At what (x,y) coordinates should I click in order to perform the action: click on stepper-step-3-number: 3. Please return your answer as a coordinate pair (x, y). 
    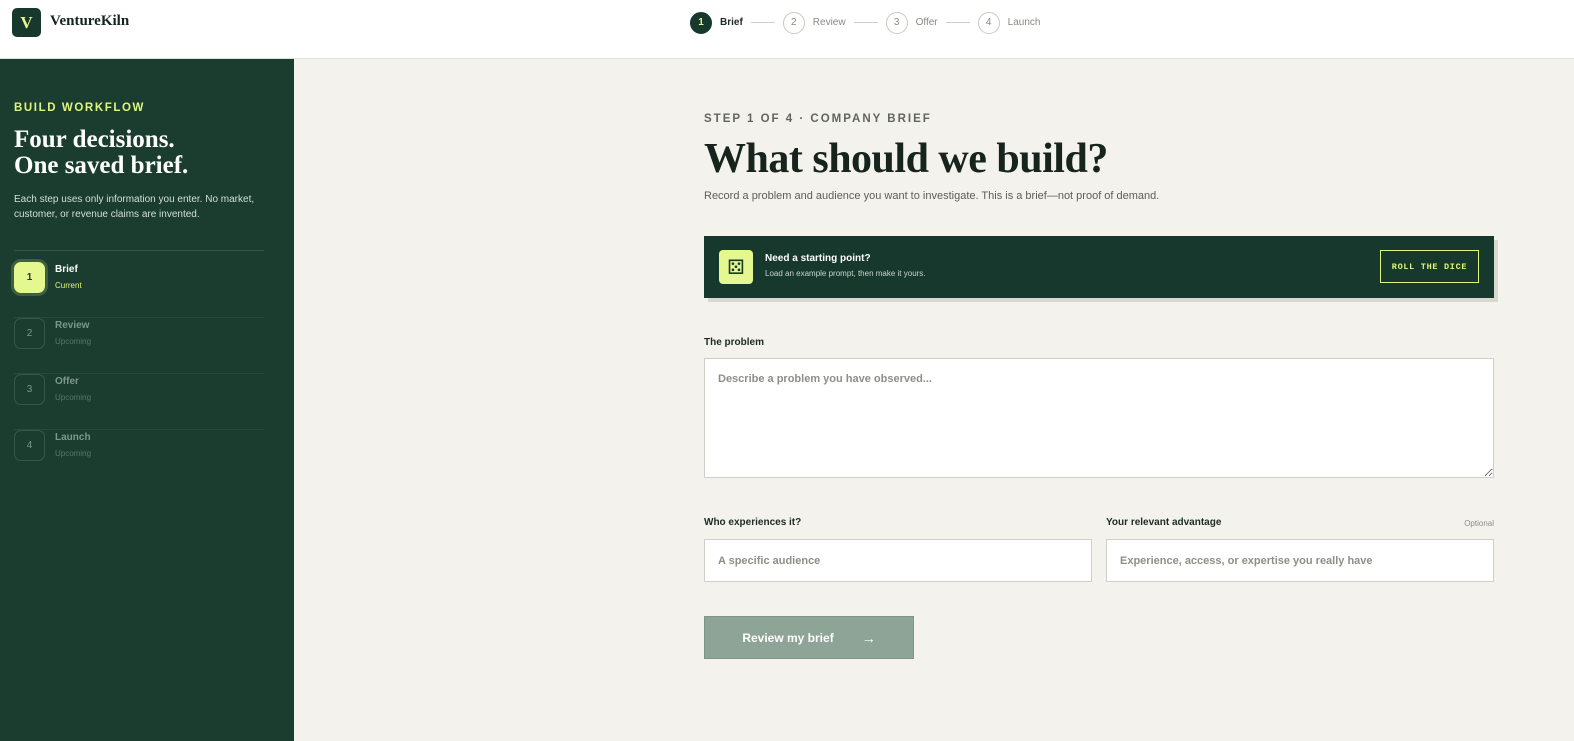
    Looking at the image, I should click on (896, 22).